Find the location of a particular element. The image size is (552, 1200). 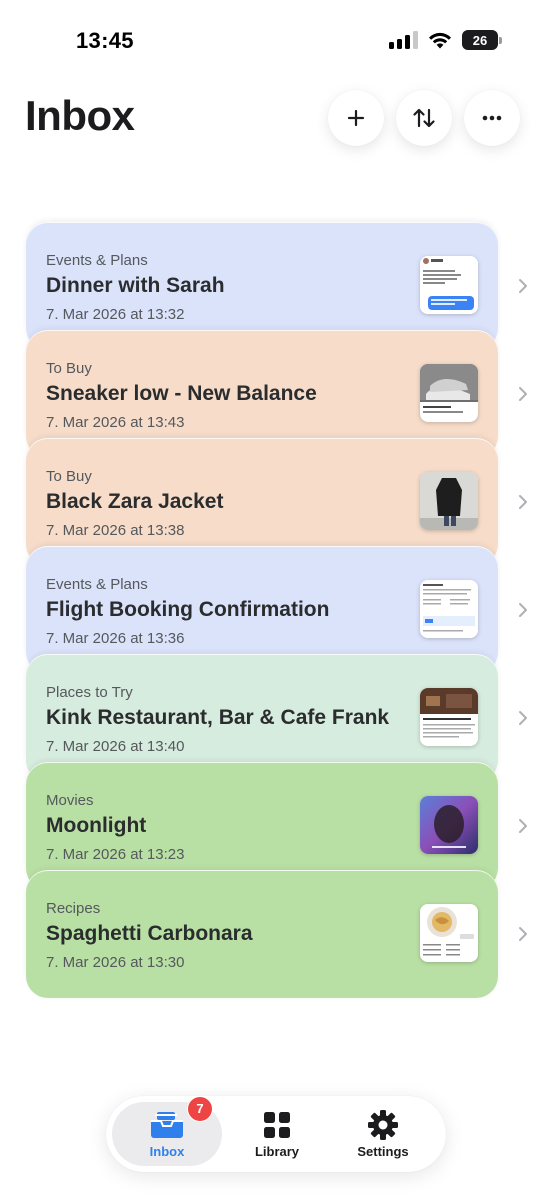

jacket-photo-thumbnail is located at coordinates (449, 501).